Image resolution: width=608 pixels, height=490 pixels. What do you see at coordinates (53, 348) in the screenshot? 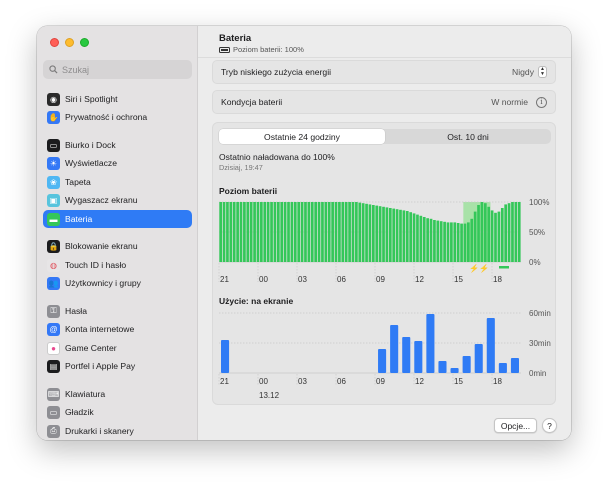
I see `game-center-icon: ●` at bounding box center [53, 348].